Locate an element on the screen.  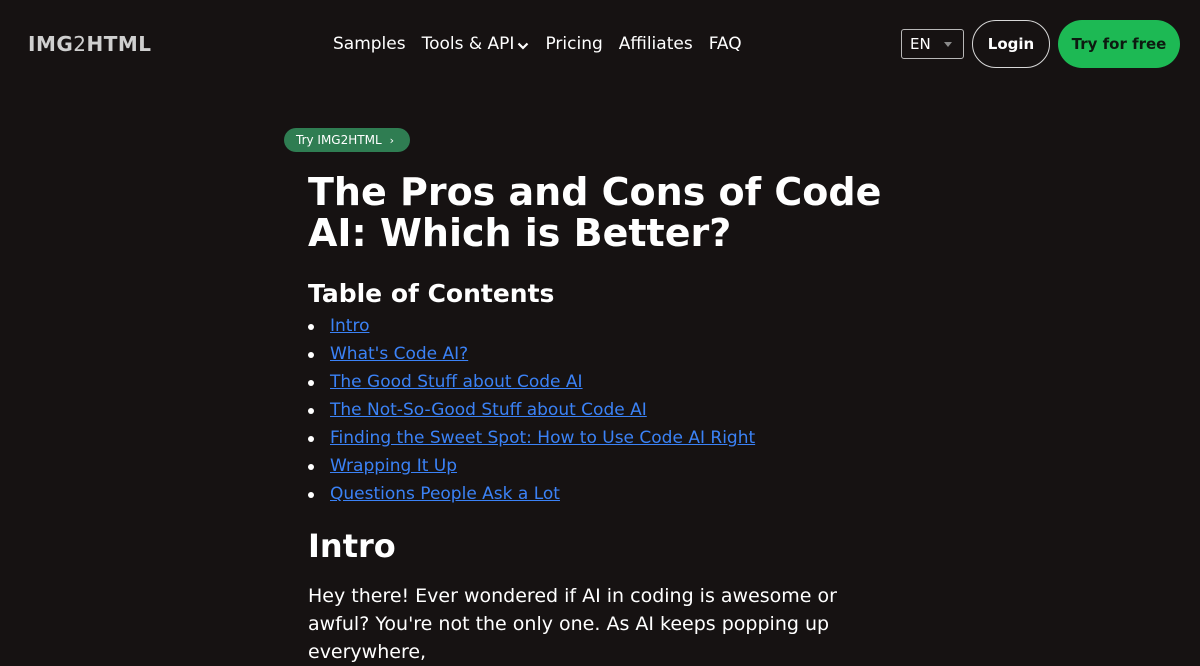
intro-heading: Intro is located at coordinates (352, 546).